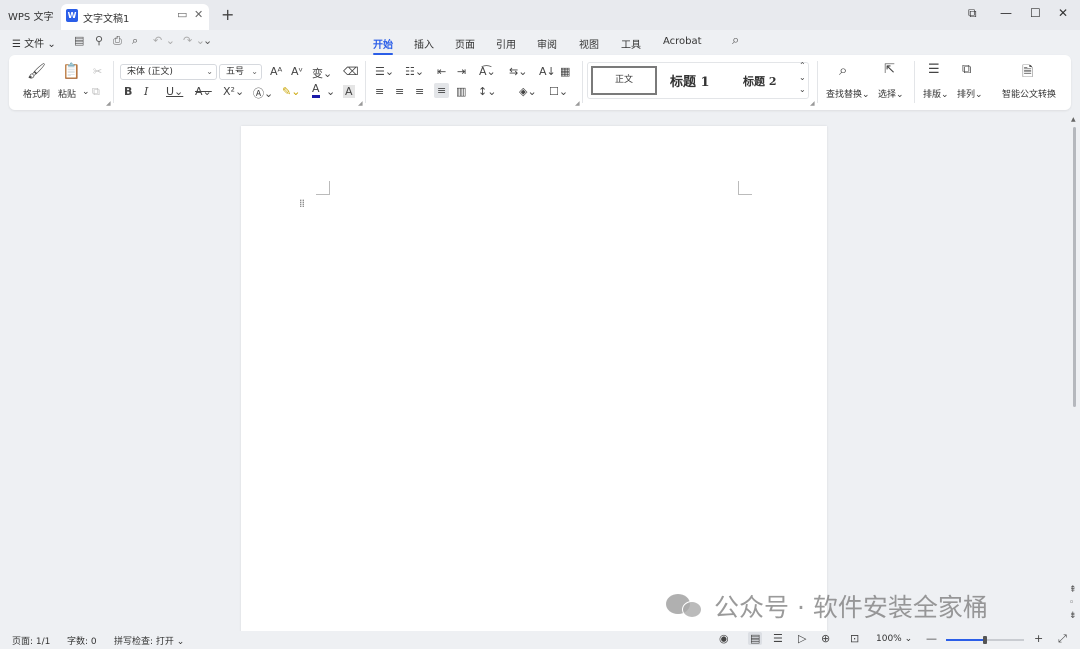 The width and height of the screenshot is (1080, 649). Describe the element at coordinates (227, 14) in the screenshot. I see `new-tab-button: +` at that location.